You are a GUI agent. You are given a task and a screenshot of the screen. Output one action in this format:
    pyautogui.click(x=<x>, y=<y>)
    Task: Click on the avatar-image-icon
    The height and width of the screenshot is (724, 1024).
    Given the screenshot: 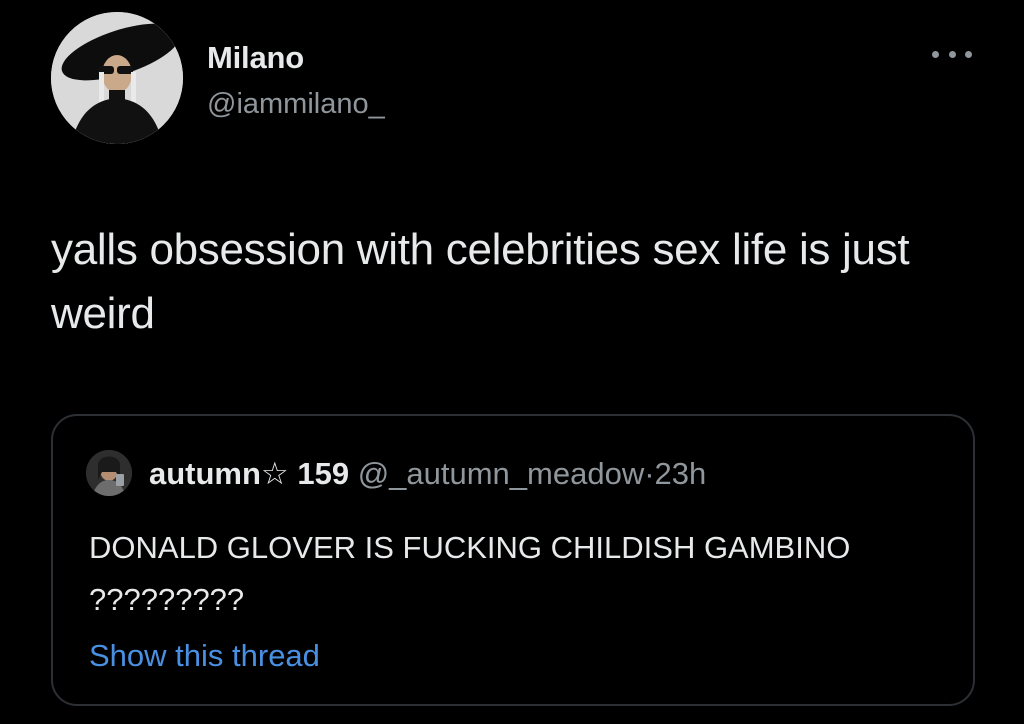 What is the action you would take?
    pyautogui.click(x=117, y=78)
    